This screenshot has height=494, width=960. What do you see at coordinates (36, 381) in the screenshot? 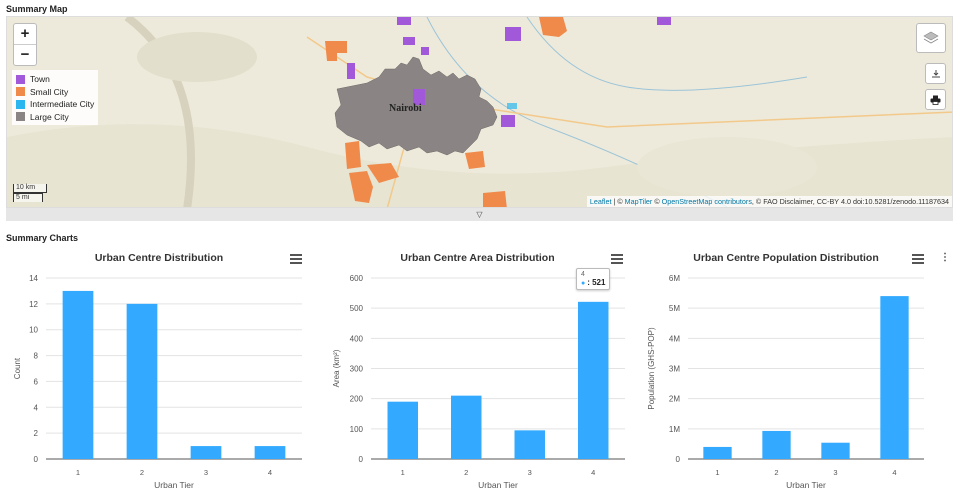
I see `y-tick-label: 6` at bounding box center [36, 381].